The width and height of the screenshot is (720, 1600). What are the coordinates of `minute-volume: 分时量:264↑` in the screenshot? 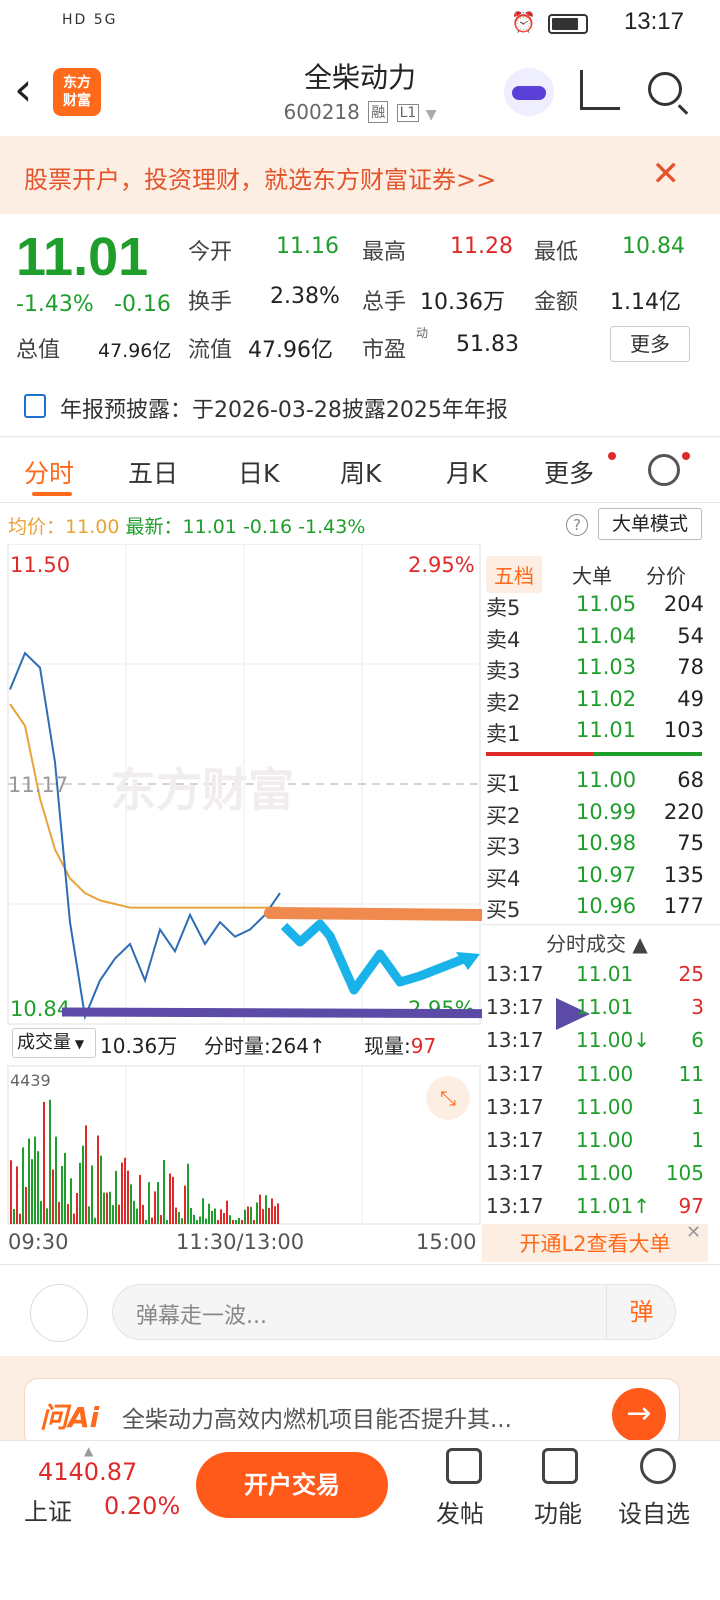 It's located at (265, 1044).